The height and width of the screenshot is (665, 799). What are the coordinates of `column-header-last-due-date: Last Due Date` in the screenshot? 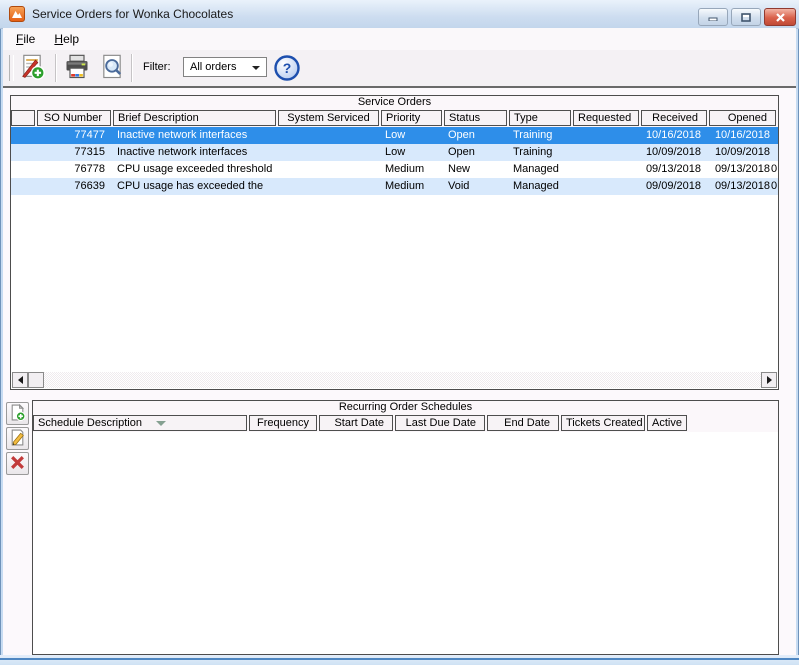 It's located at (440, 423).